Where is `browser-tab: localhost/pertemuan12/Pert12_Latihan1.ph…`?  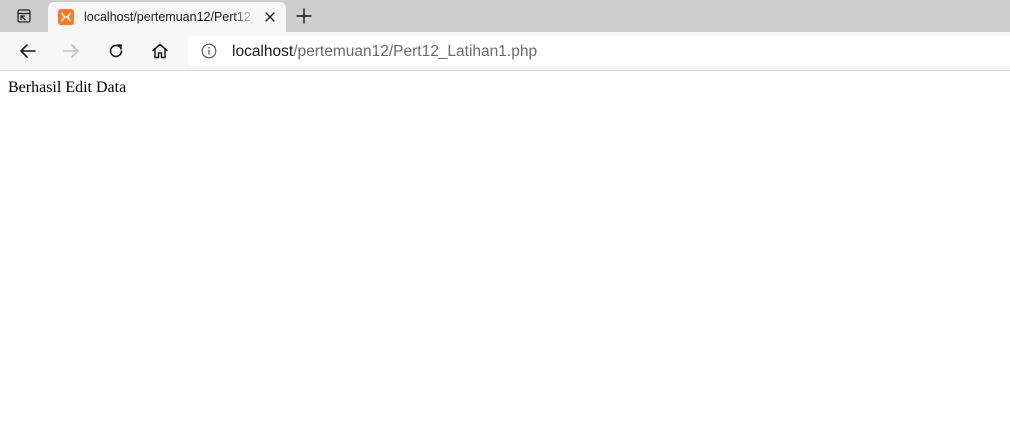 browser-tab: localhost/pertemuan12/Pert12_Latihan1.ph… is located at coordinates (167, 17).